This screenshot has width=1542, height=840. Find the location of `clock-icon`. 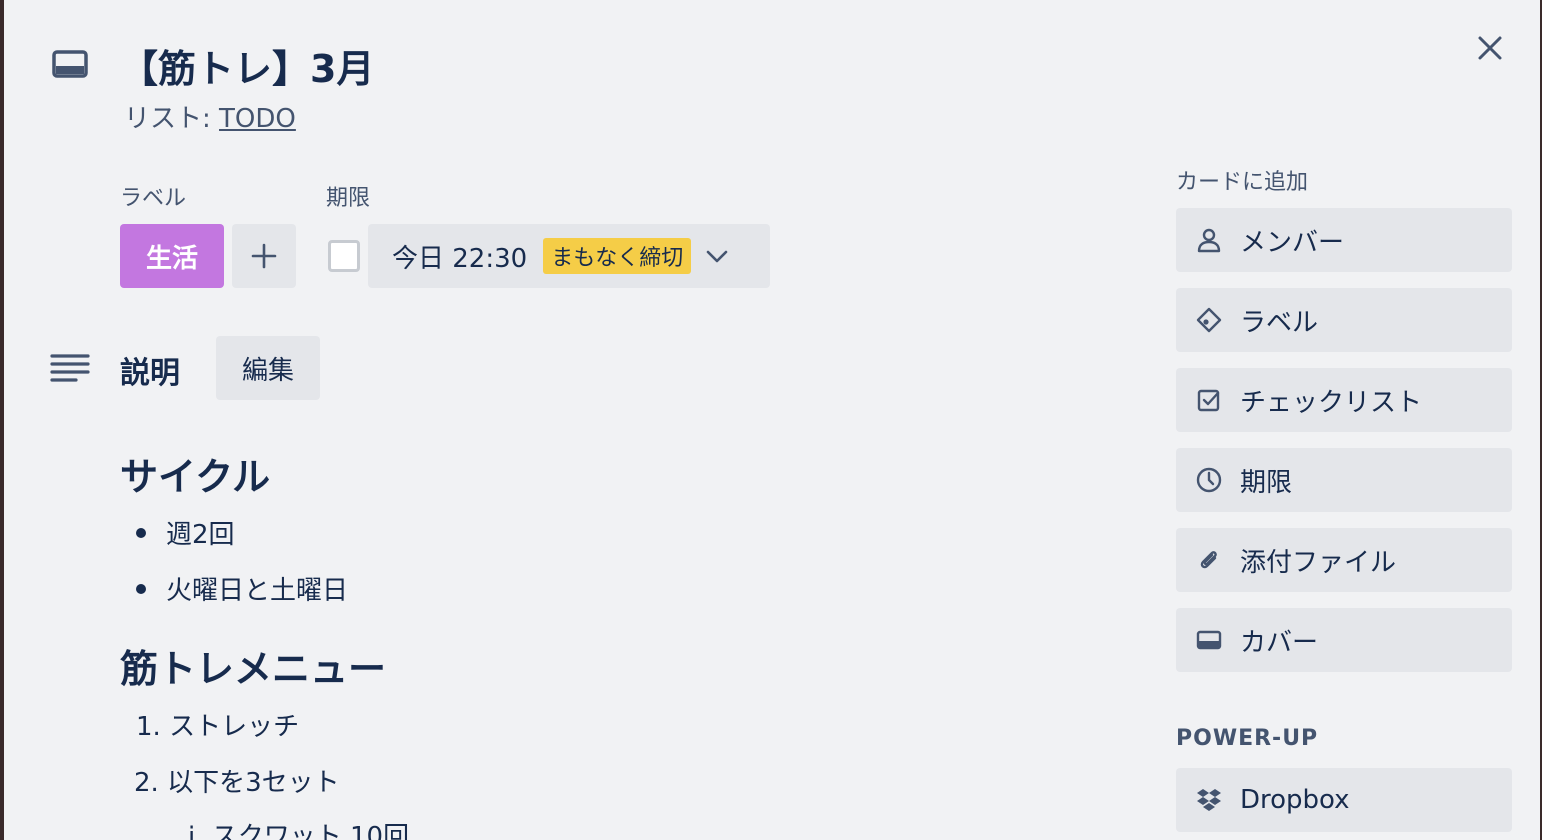

clock-icon is located at coordinates (1209, 480).